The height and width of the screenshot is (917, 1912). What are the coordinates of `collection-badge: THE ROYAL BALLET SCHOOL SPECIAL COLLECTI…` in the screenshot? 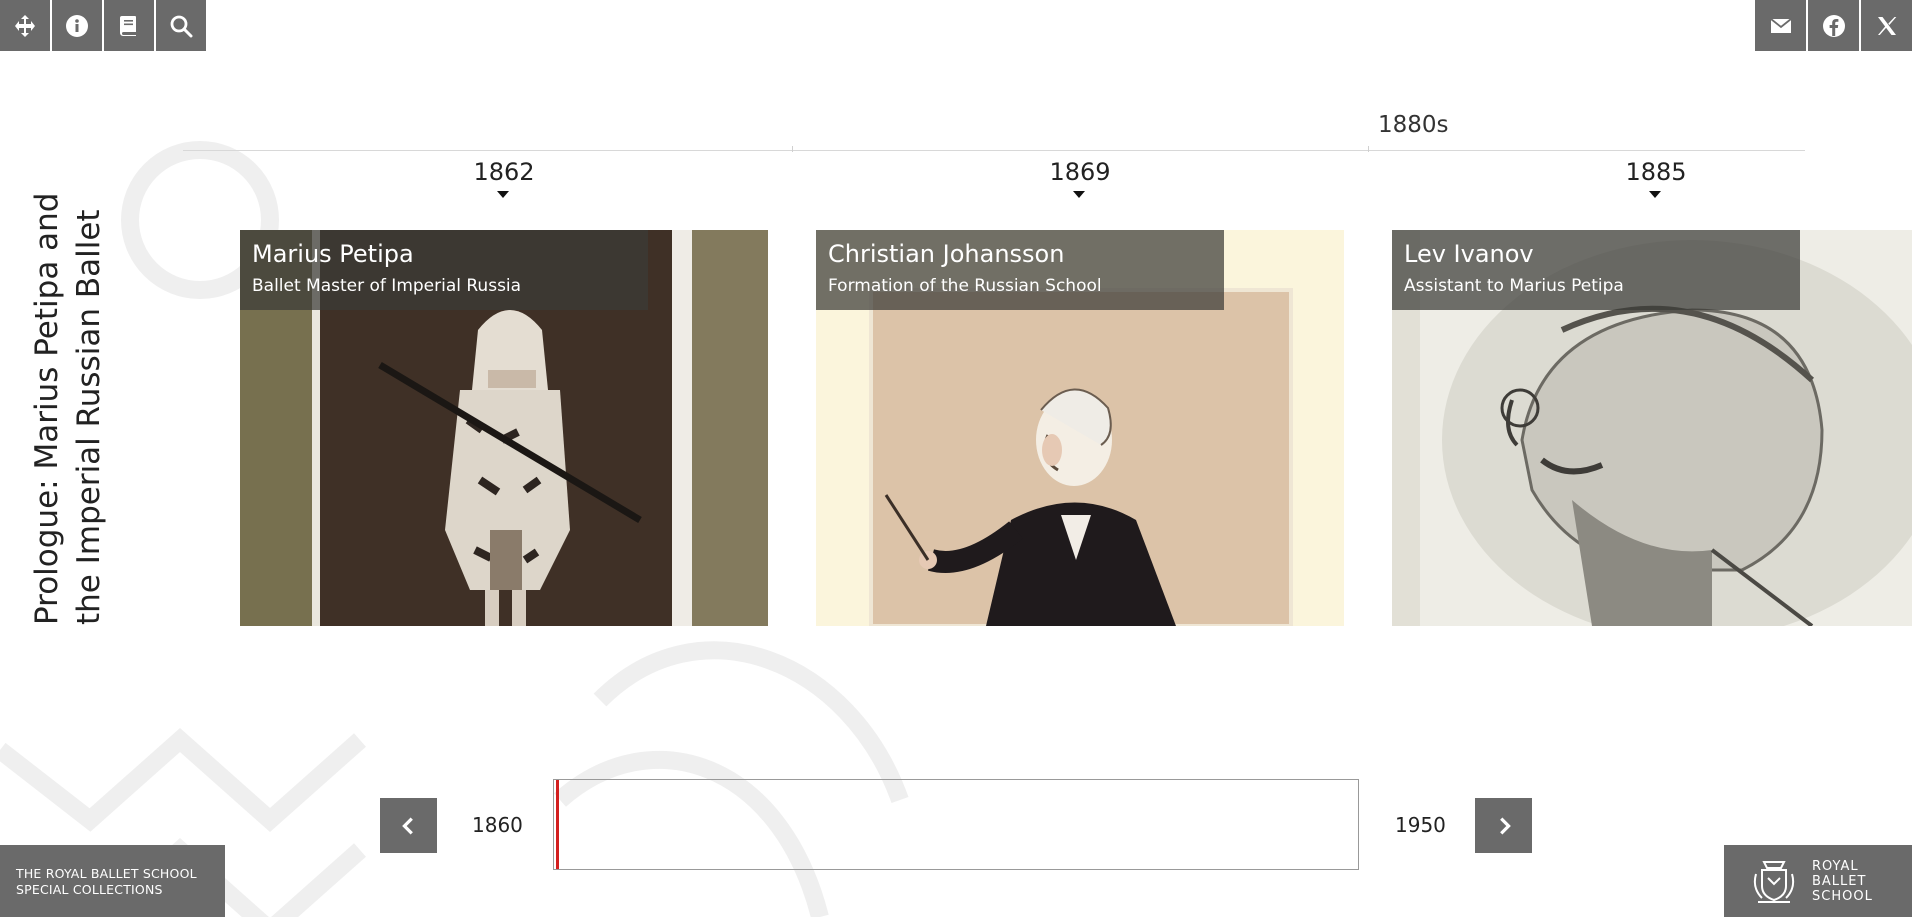 It's located at (112, 881).